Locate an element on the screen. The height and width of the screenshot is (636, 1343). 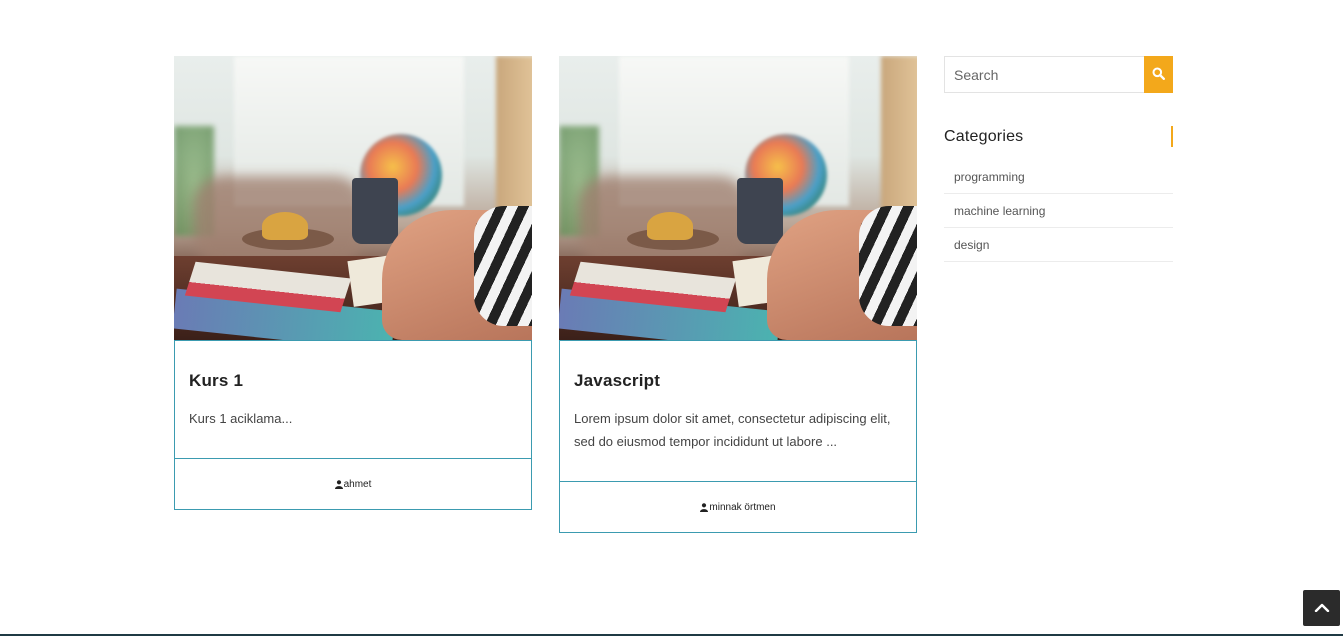
categories-title: Categories is located at coordinates (1058, 136).